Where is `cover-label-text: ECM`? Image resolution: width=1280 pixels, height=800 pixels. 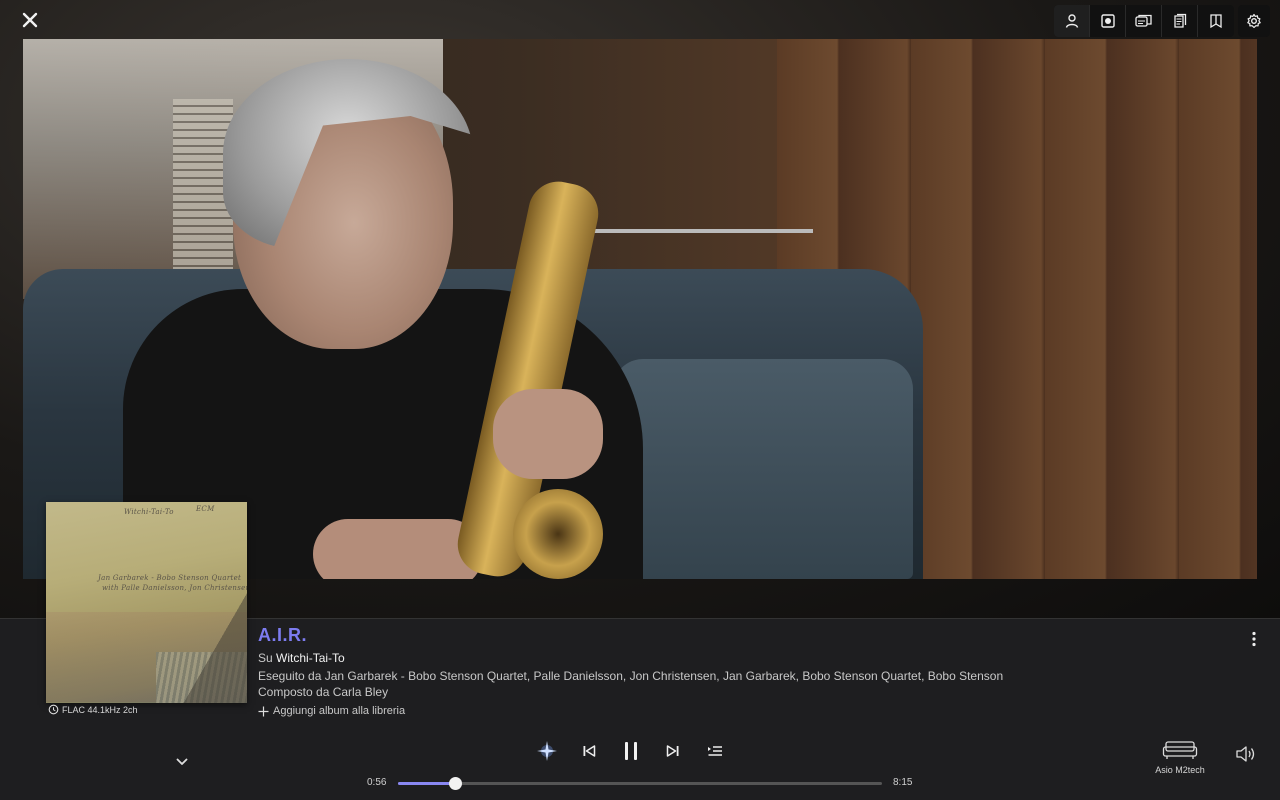 cover-label-text: ECM is located at coordinates (205, 509).